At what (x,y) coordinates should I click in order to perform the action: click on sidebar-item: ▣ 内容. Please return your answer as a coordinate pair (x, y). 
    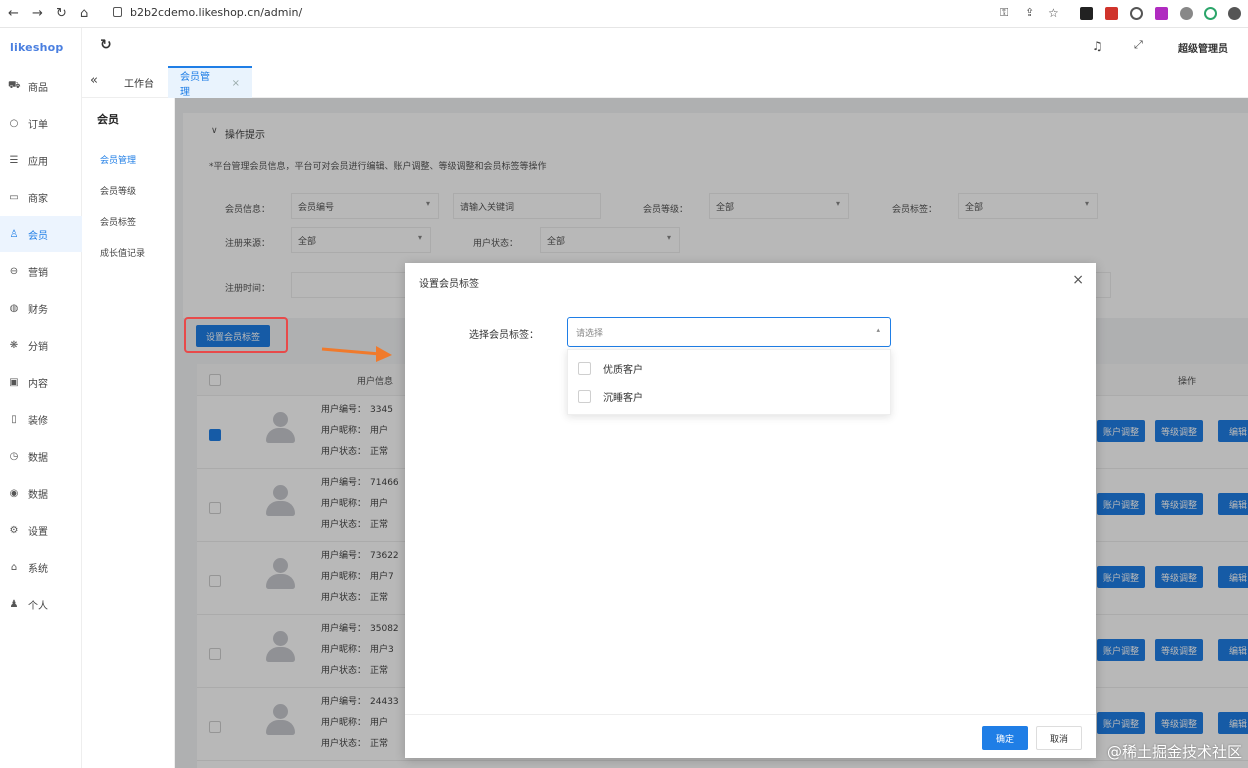
    Looking at the image, I should click on (41, 382).